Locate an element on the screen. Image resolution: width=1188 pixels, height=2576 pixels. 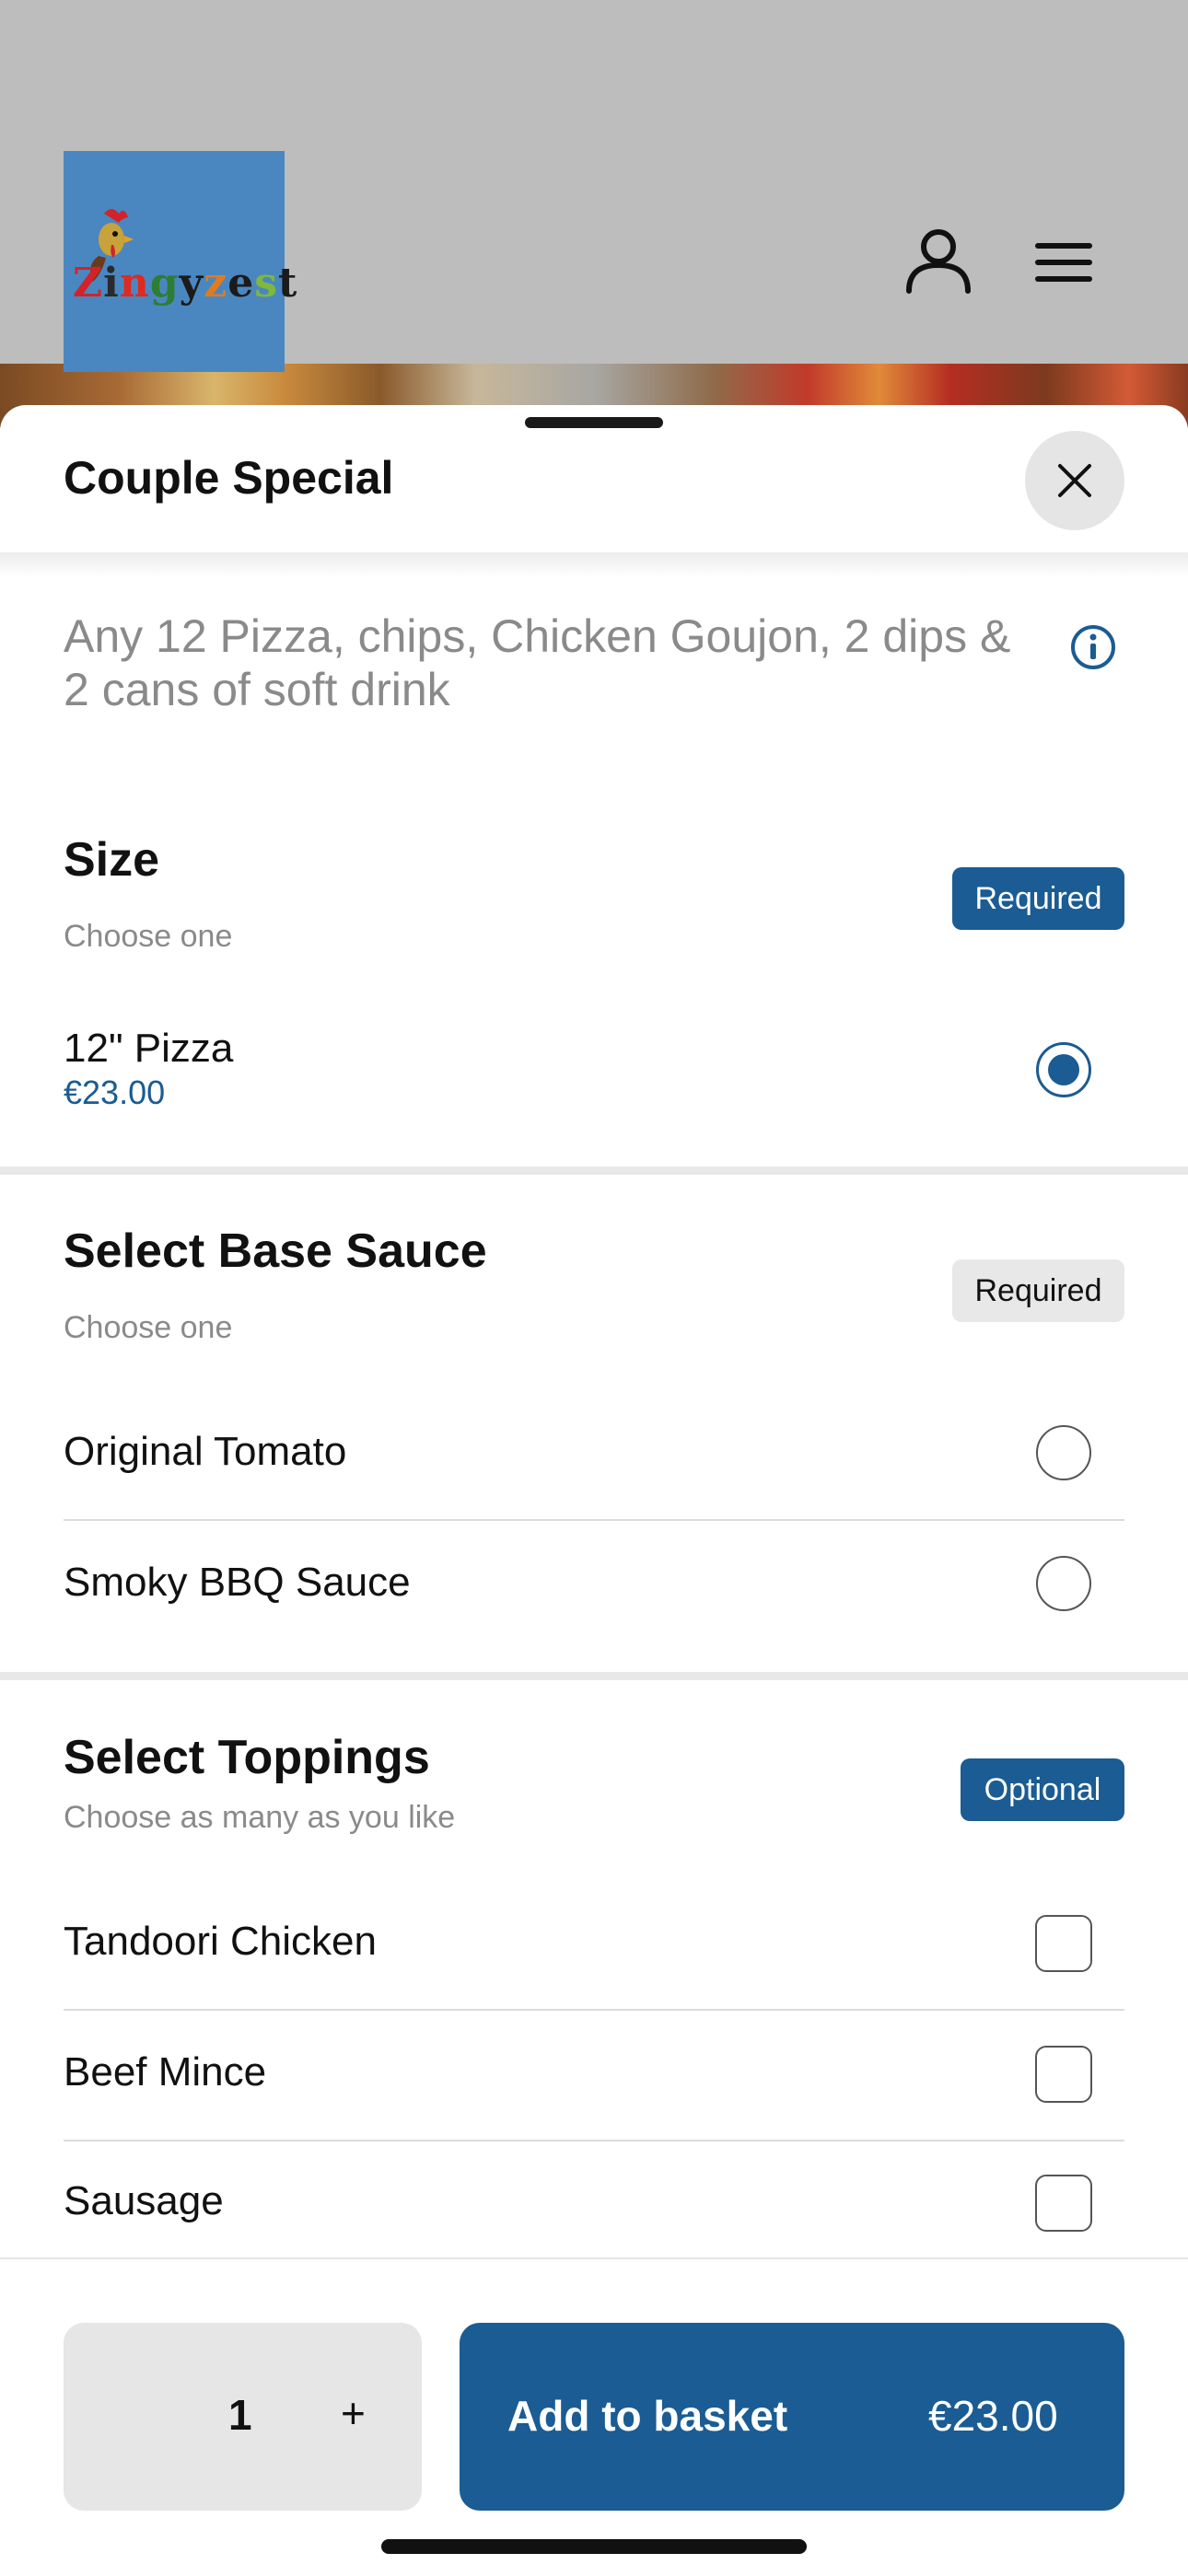
add-to-basket-label: Add to basket is located at coordinates (647, 2416).